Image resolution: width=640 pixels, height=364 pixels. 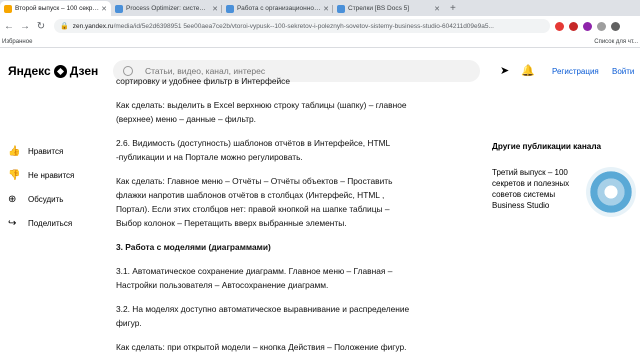 I want to click on publication-thumbnail, so click(x=611, y=192).